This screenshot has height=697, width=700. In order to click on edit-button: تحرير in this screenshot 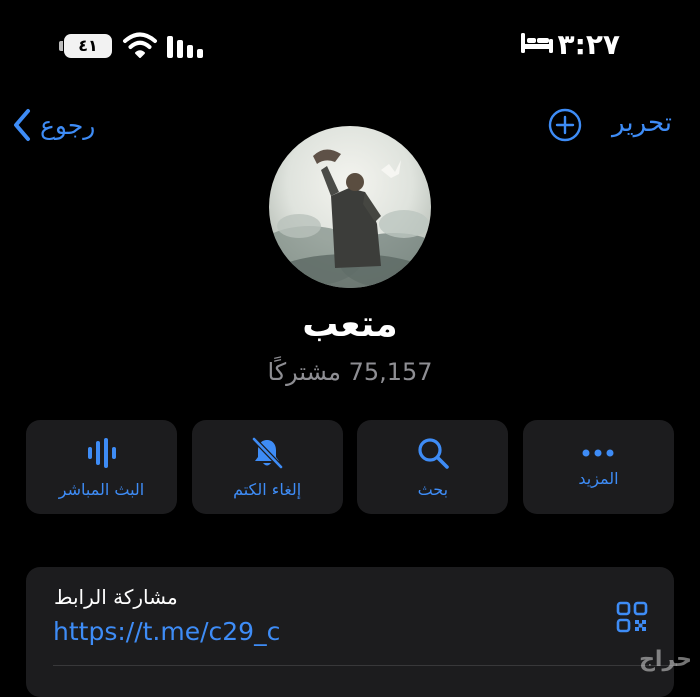, I will do `click(642, 123)`.